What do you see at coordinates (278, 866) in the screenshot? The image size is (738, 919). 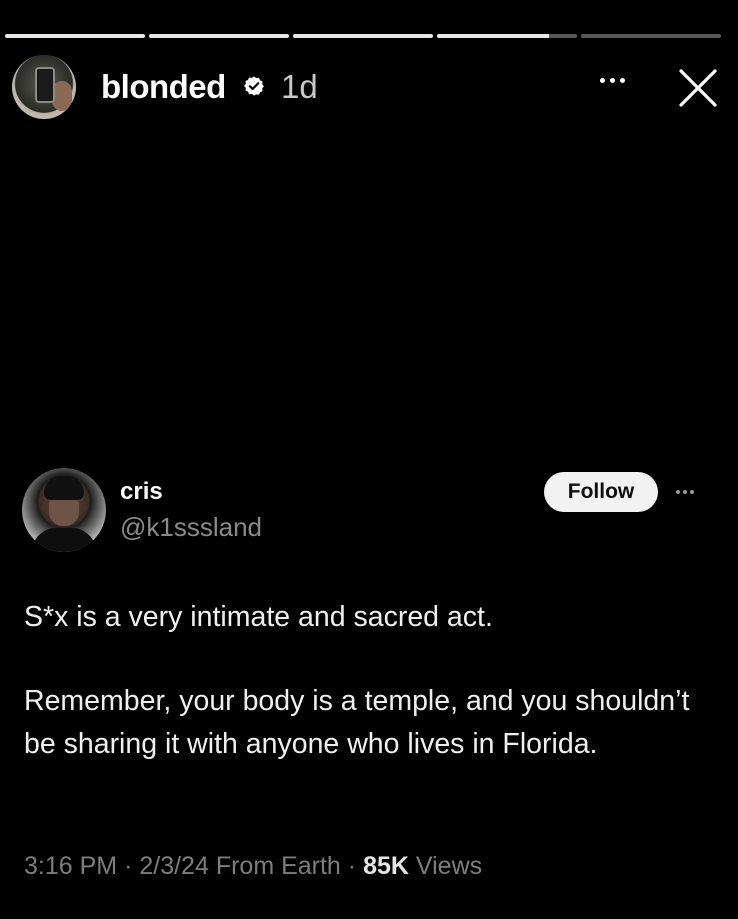 I see `tweet-location: From Earth` at bounding box center [278, 866].